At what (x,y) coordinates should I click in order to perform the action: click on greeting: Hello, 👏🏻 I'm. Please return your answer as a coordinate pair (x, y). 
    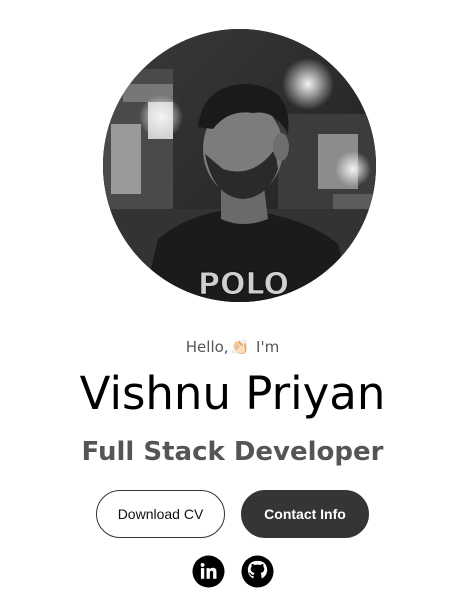
    Looking at the image, I should click on (232, 347).